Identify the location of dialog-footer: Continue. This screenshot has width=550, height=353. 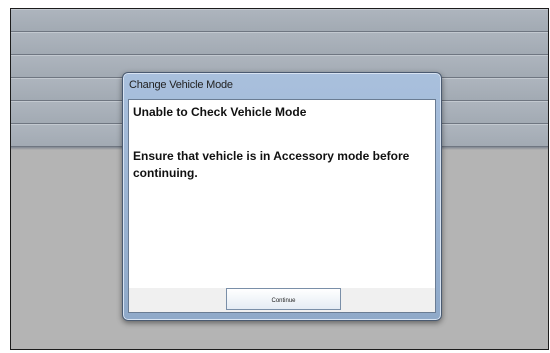
(282, 300).